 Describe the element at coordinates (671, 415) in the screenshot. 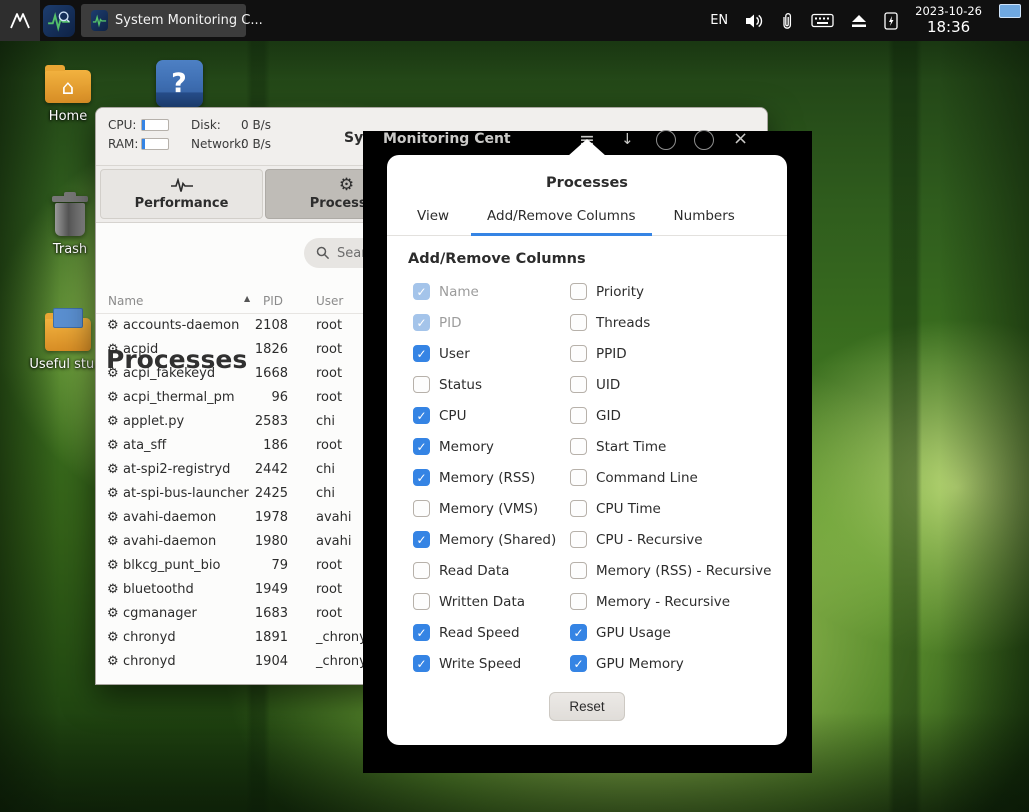

I see `column-toggle-gid: GID` at that location.